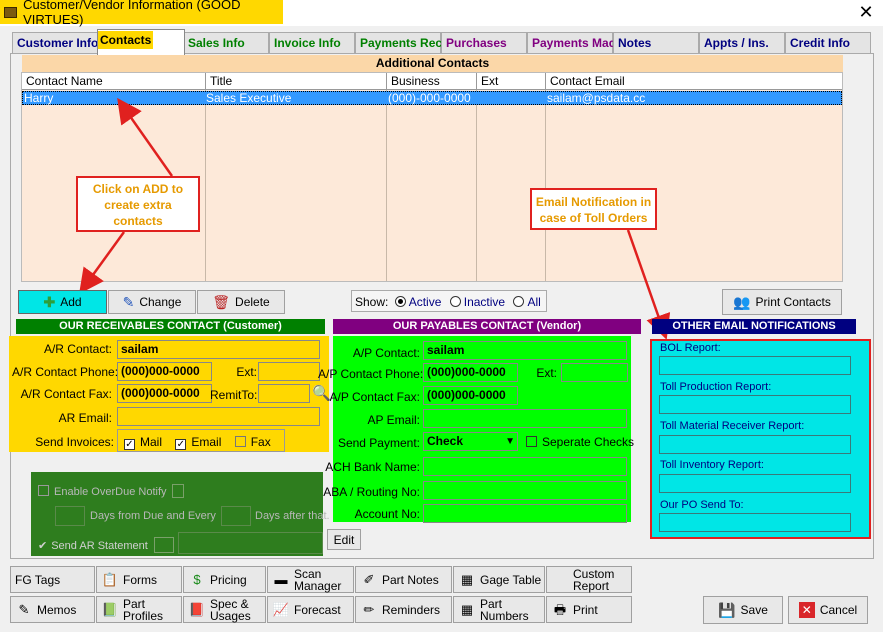 This screenshot has height=632, width=883. I want to click on pencil-icon: ✎, so click(128, 301).